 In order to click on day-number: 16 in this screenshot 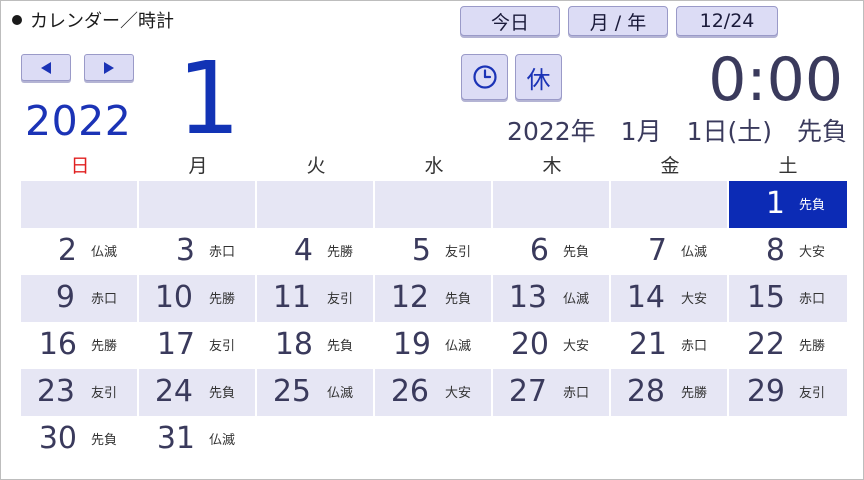, I will do `click(57, 344)`.